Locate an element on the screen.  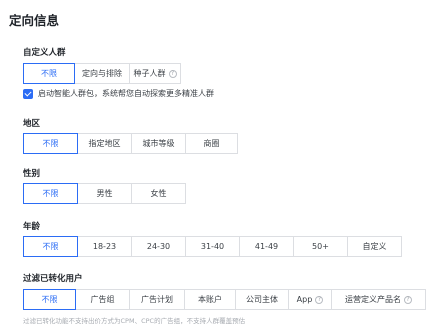
region-option-specified: 指定地区 is located at coordinates (104, 143).